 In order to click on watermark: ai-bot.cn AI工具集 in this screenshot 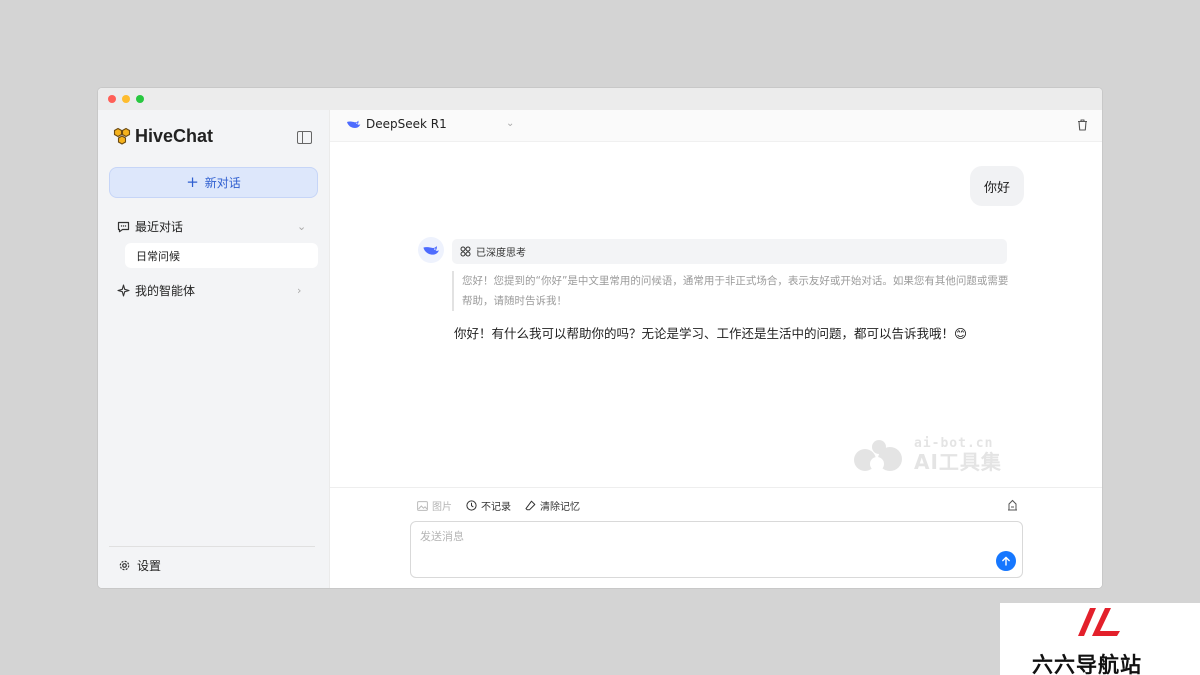, I will do `click(927, 454)`.